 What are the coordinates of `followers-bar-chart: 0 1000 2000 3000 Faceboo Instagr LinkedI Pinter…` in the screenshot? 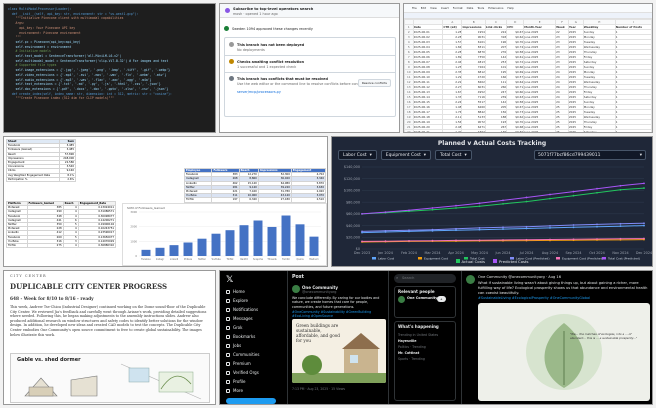 It's located at (225, 235).